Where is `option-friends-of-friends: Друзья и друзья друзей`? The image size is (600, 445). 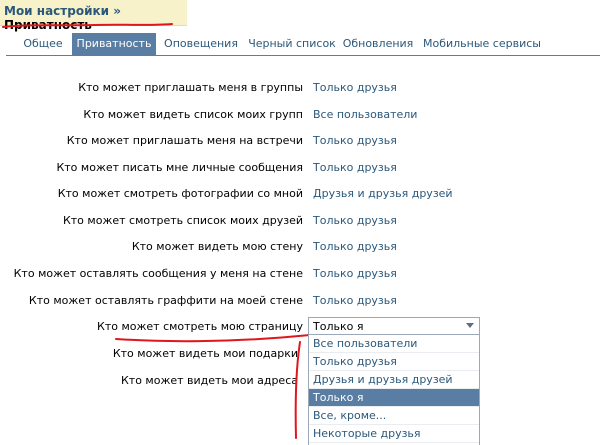
option-friends-of-friends: Друзья и друзья друзей is located at coordinates (394, 380).